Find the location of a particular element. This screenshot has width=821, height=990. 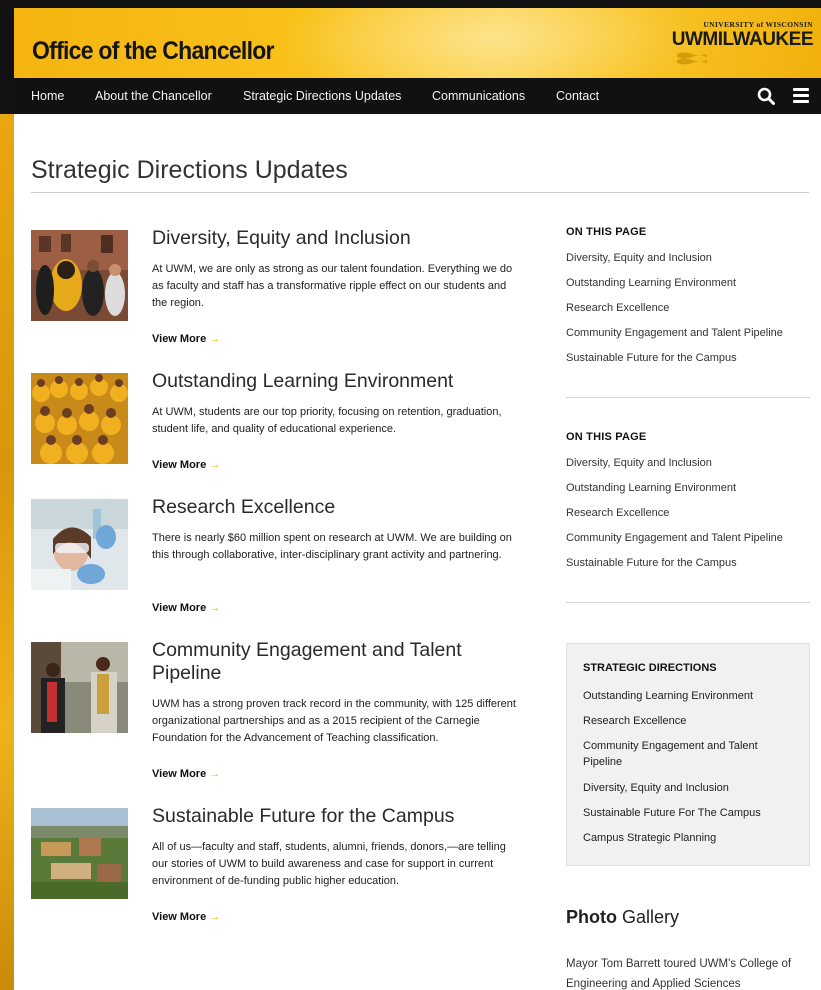

strategic-link-learning: Outstanding Learning Environment is located at coordinates (685, 696).